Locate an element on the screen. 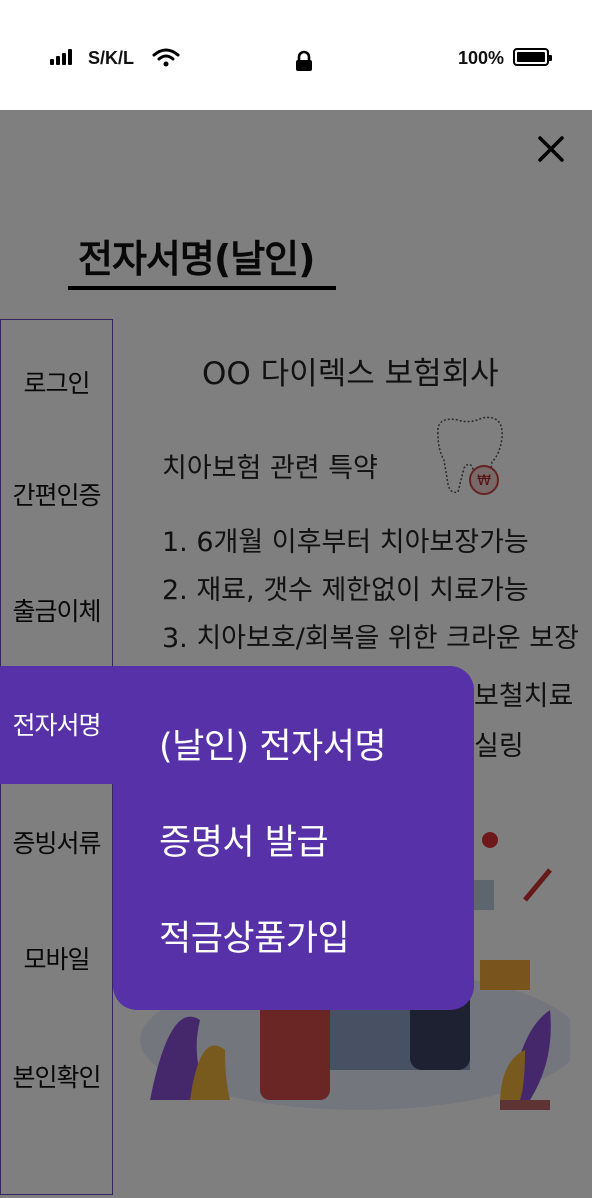 The width and height of the screenshot is (592, 1198). battery-percent: 100% is located at coordinates (481, 58).